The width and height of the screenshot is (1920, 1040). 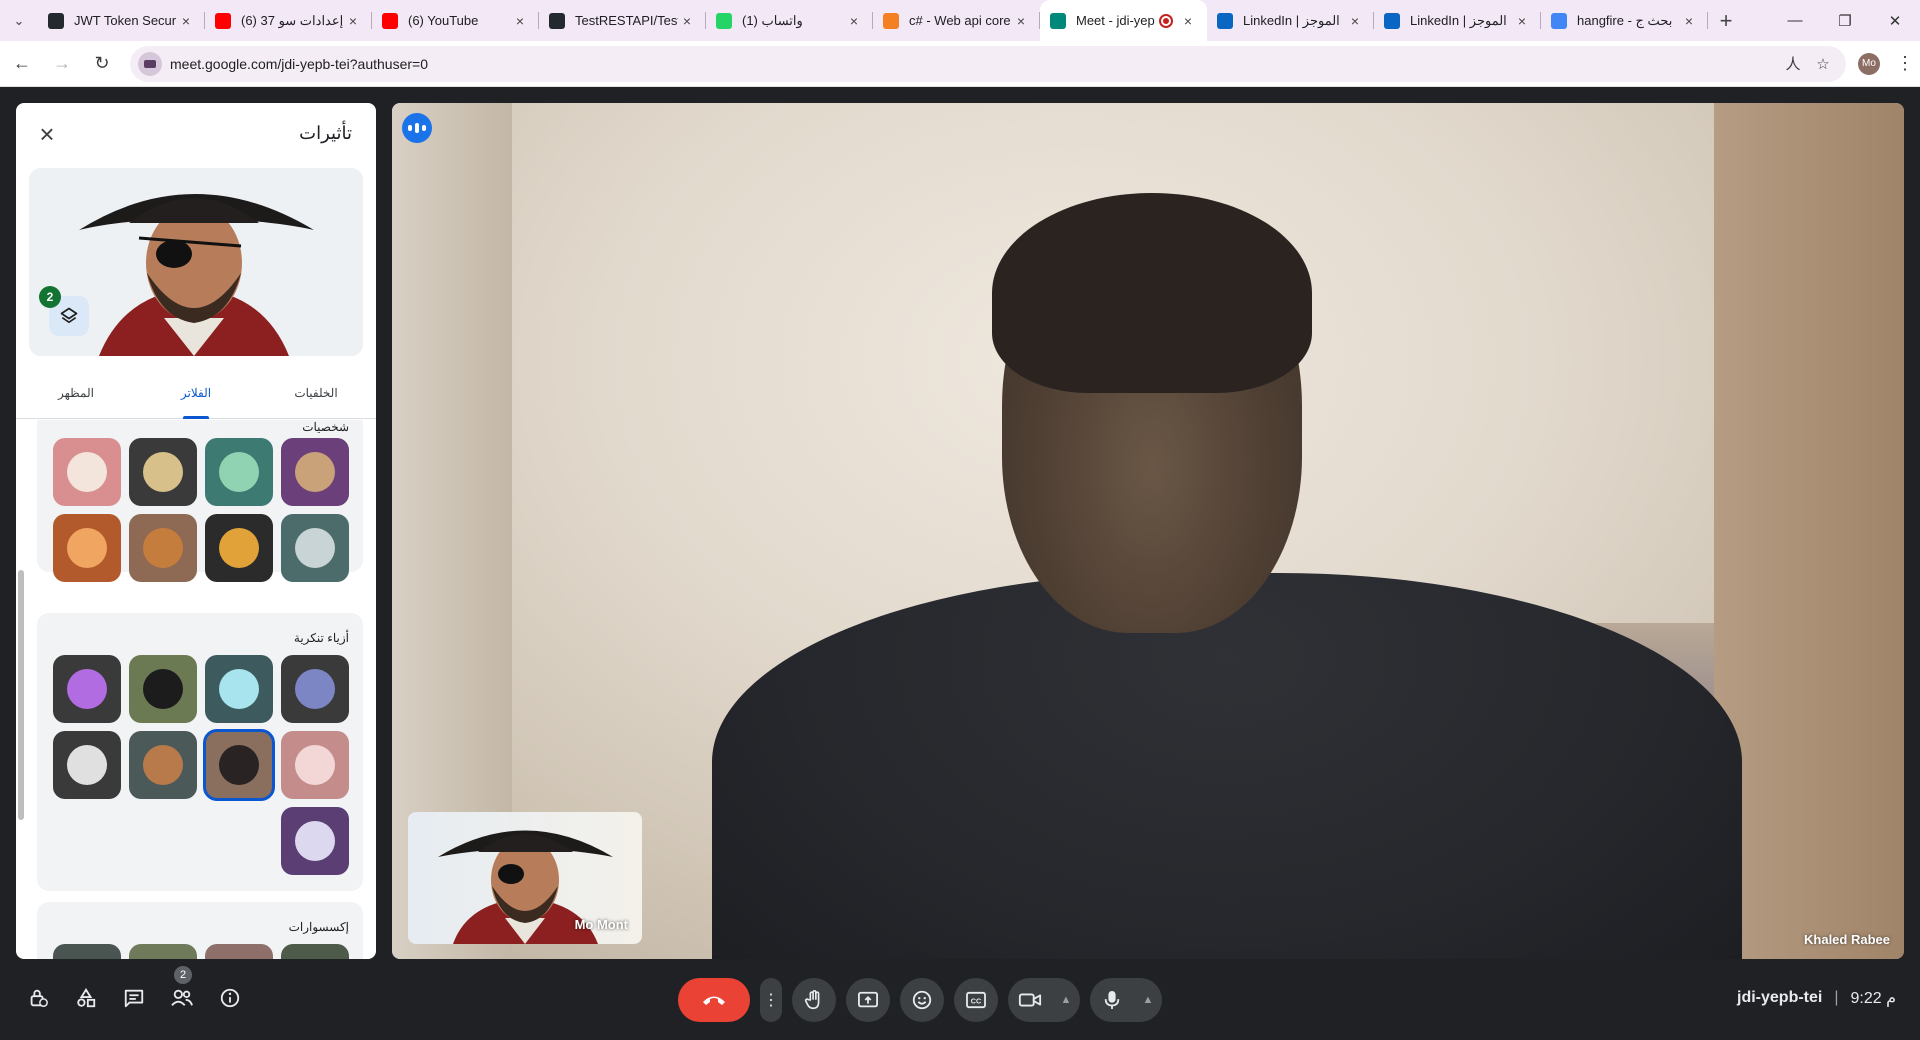 I want to click on minimize-icon: —, so click(x=1795, y=20).